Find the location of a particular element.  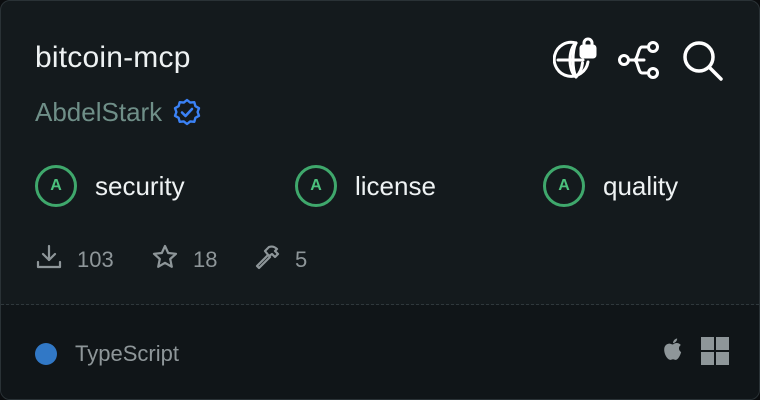

downloads-stat: 103 is located at coordinates (74, 259).